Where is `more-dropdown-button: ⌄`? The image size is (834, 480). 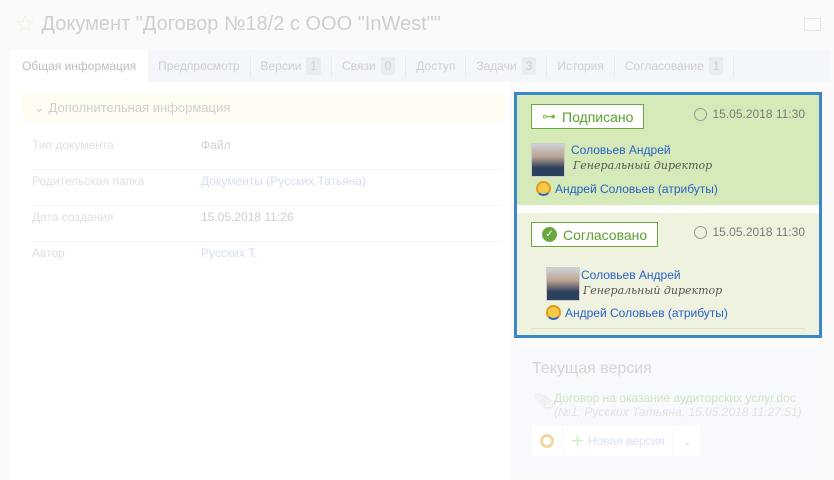 more-dropdown-button: ⌄ is located at coordinates (686, 441).